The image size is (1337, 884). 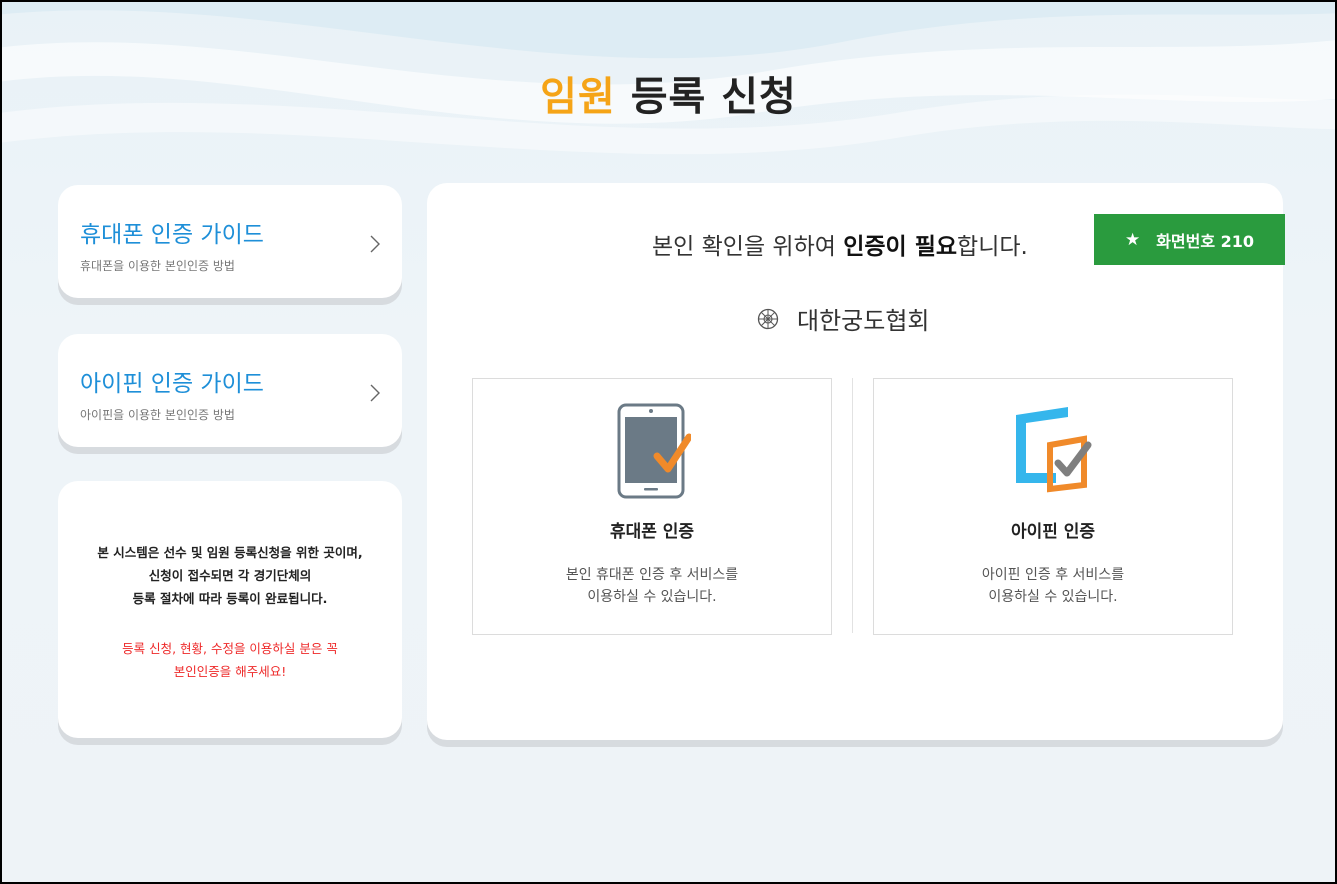 I want to click on phone-auth-title: 휴대폰 인증, so click(x=652, y=532).